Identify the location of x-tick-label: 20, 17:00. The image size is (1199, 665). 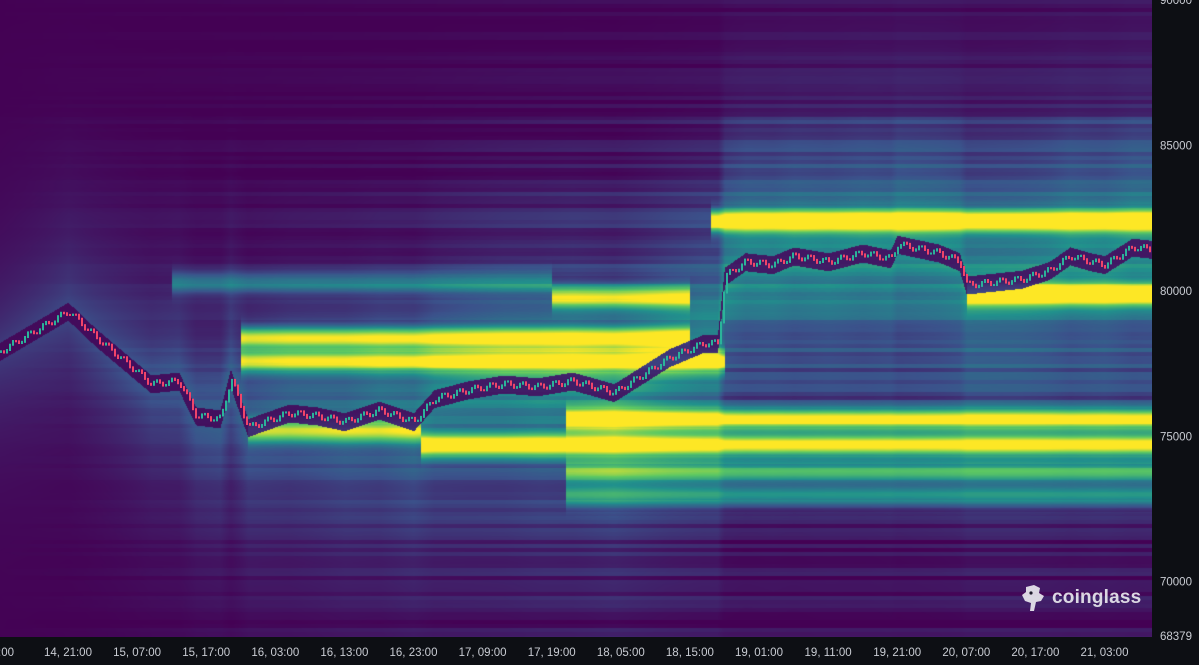
(1035, 653).